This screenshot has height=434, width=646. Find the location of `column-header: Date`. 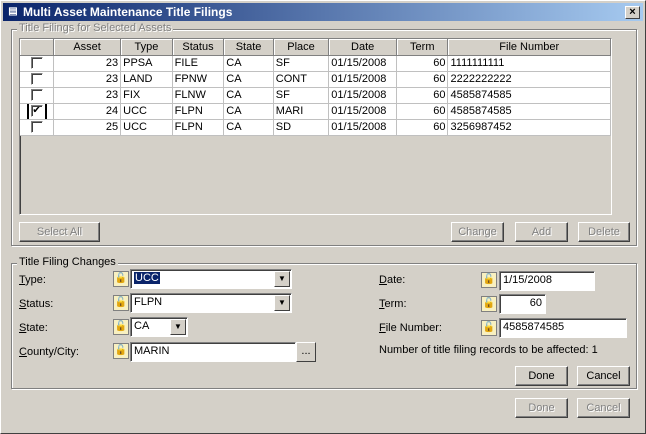

column-header: Date is located at coordinates (363, 47).